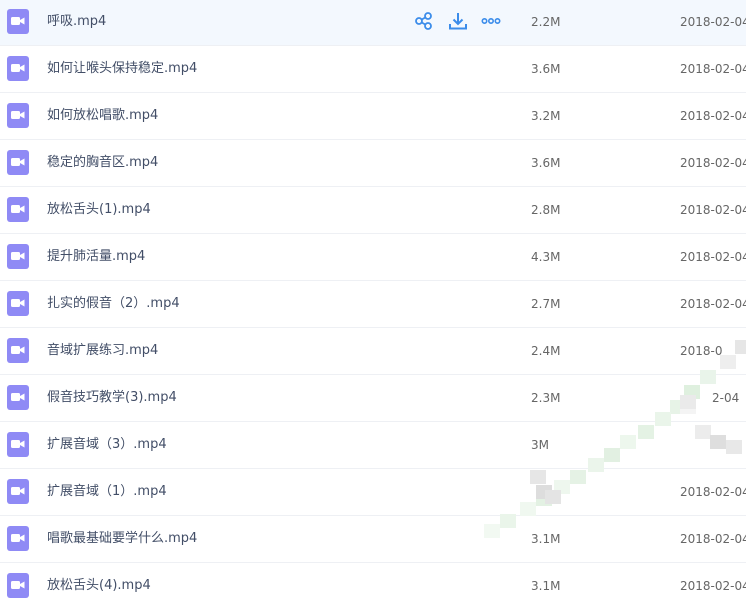 This screenshot has height=598, width=746. What do you see at coordinates (546, 22) in the screenshot?
I see `file-size: 2.2M` at bounding box center [546, 22].